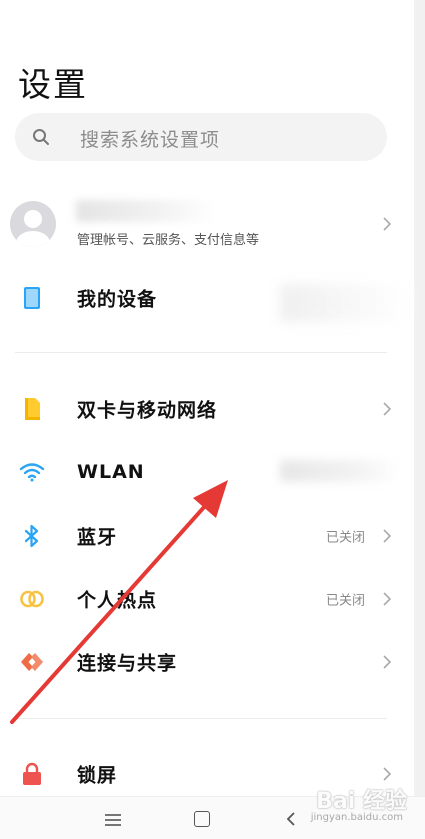  I want to click on settings-item-sim: 双卡与移动网络, so click(207, 409).